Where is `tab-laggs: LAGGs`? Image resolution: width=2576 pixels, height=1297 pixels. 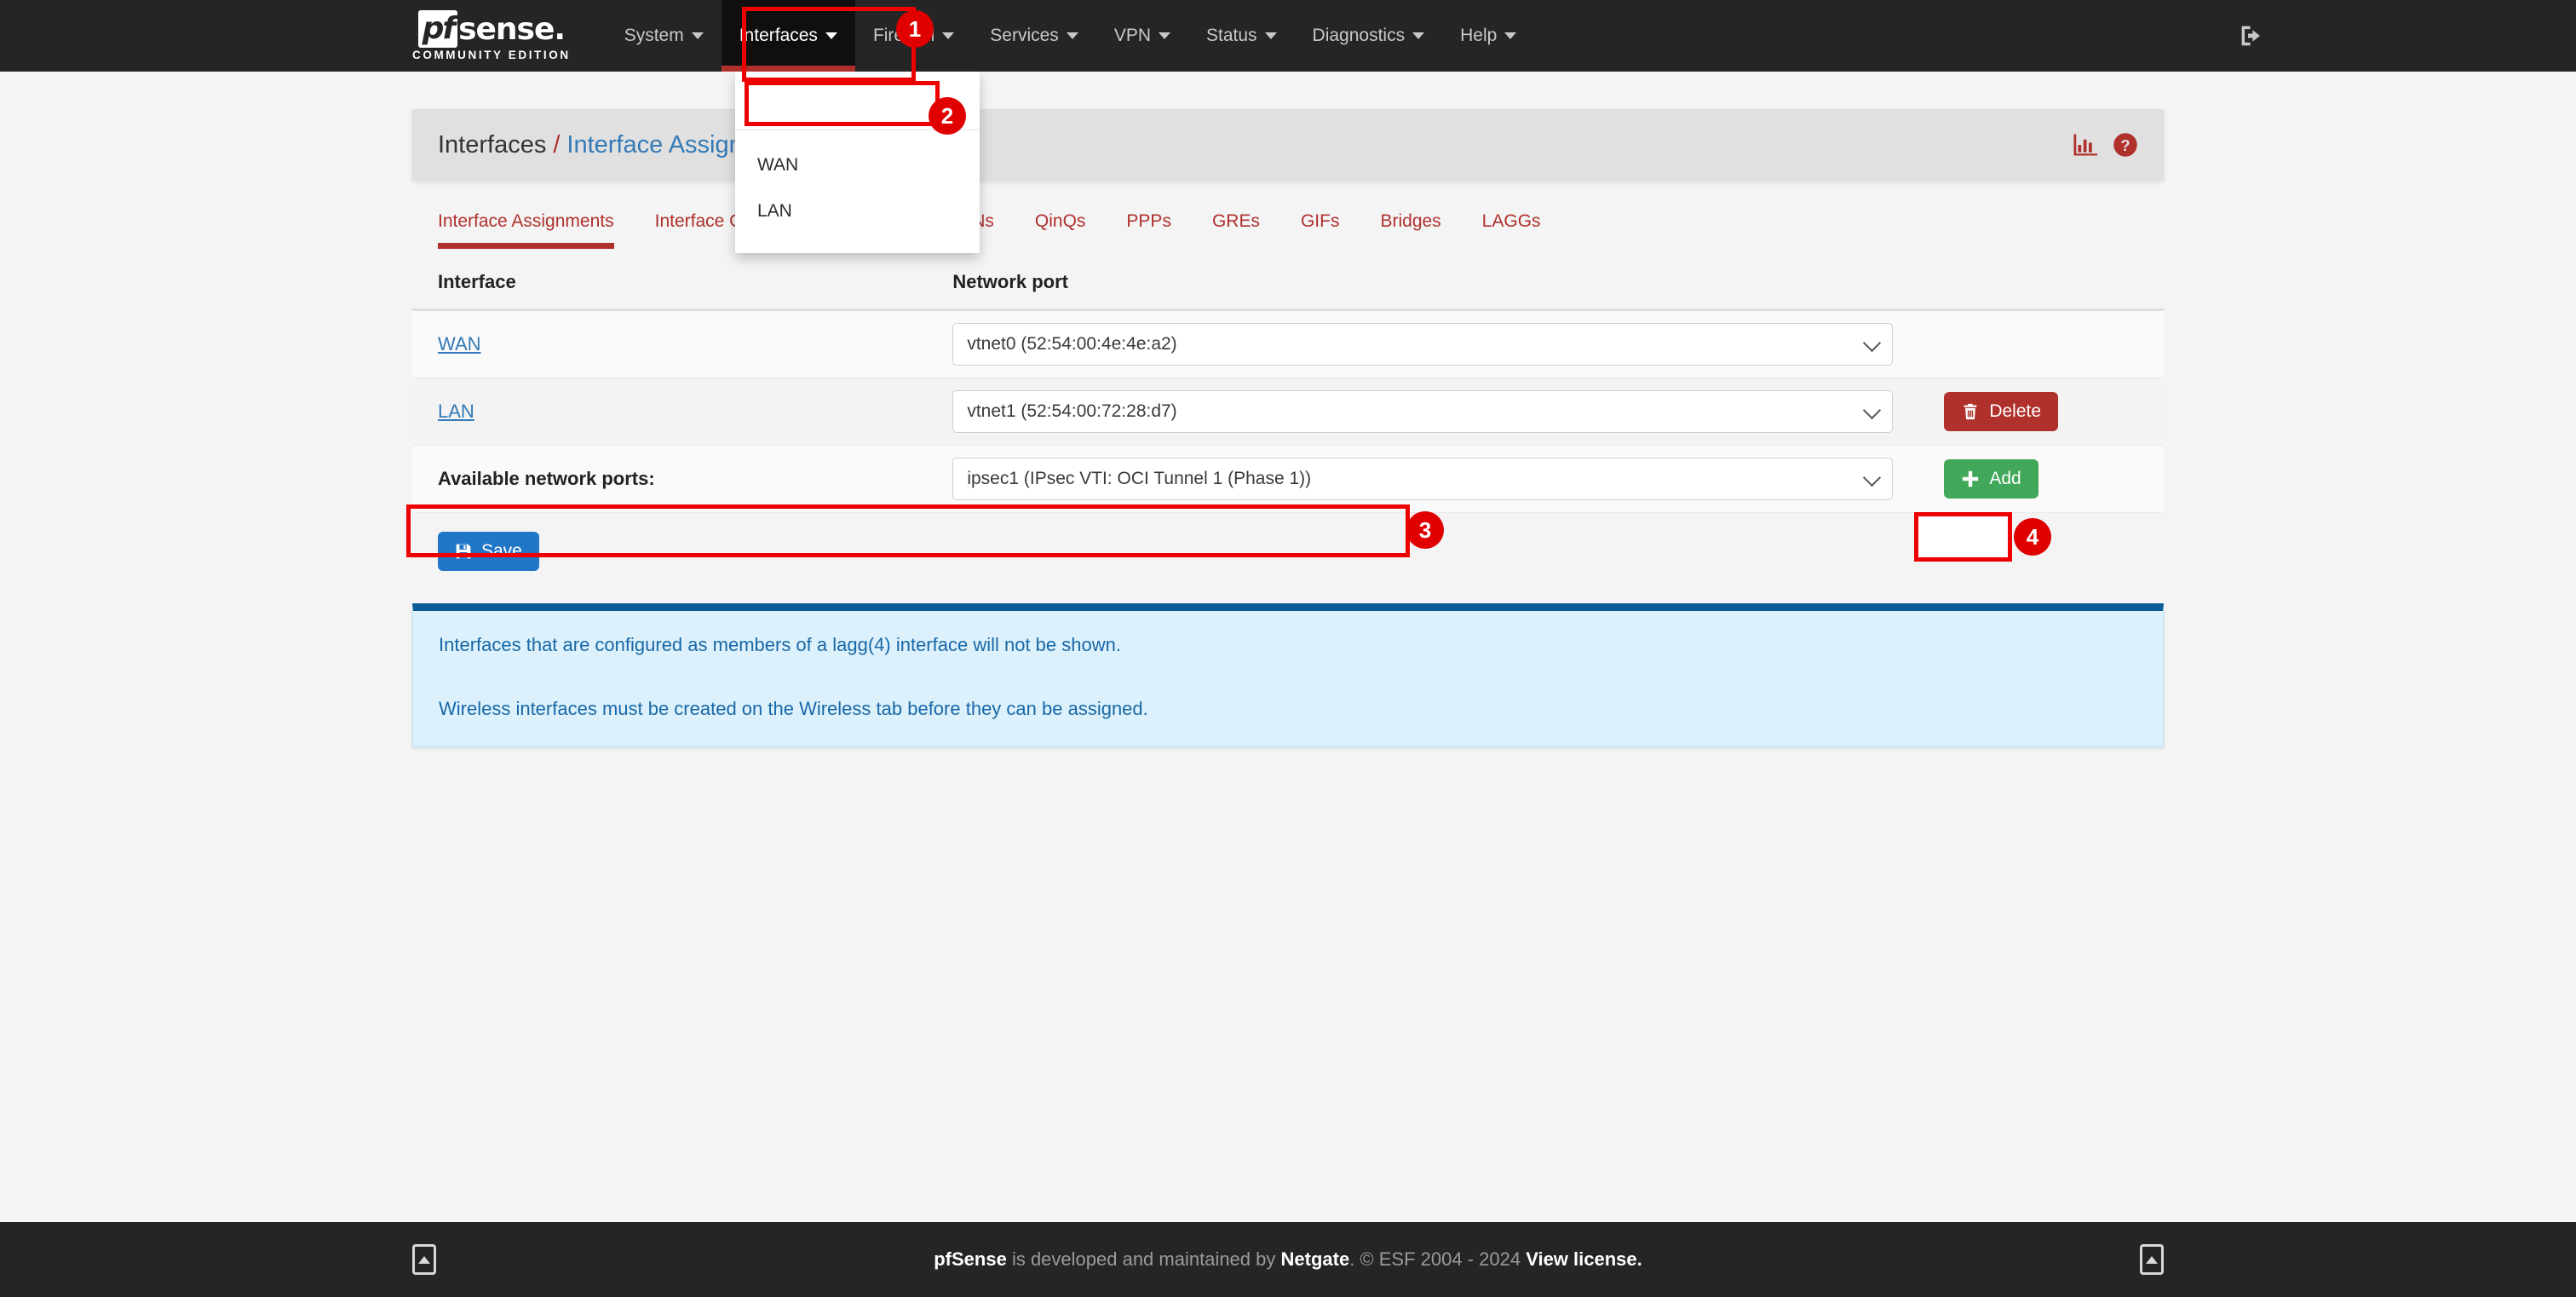
tab-laggs: LAGGs is located at coordinates (1512, 230).